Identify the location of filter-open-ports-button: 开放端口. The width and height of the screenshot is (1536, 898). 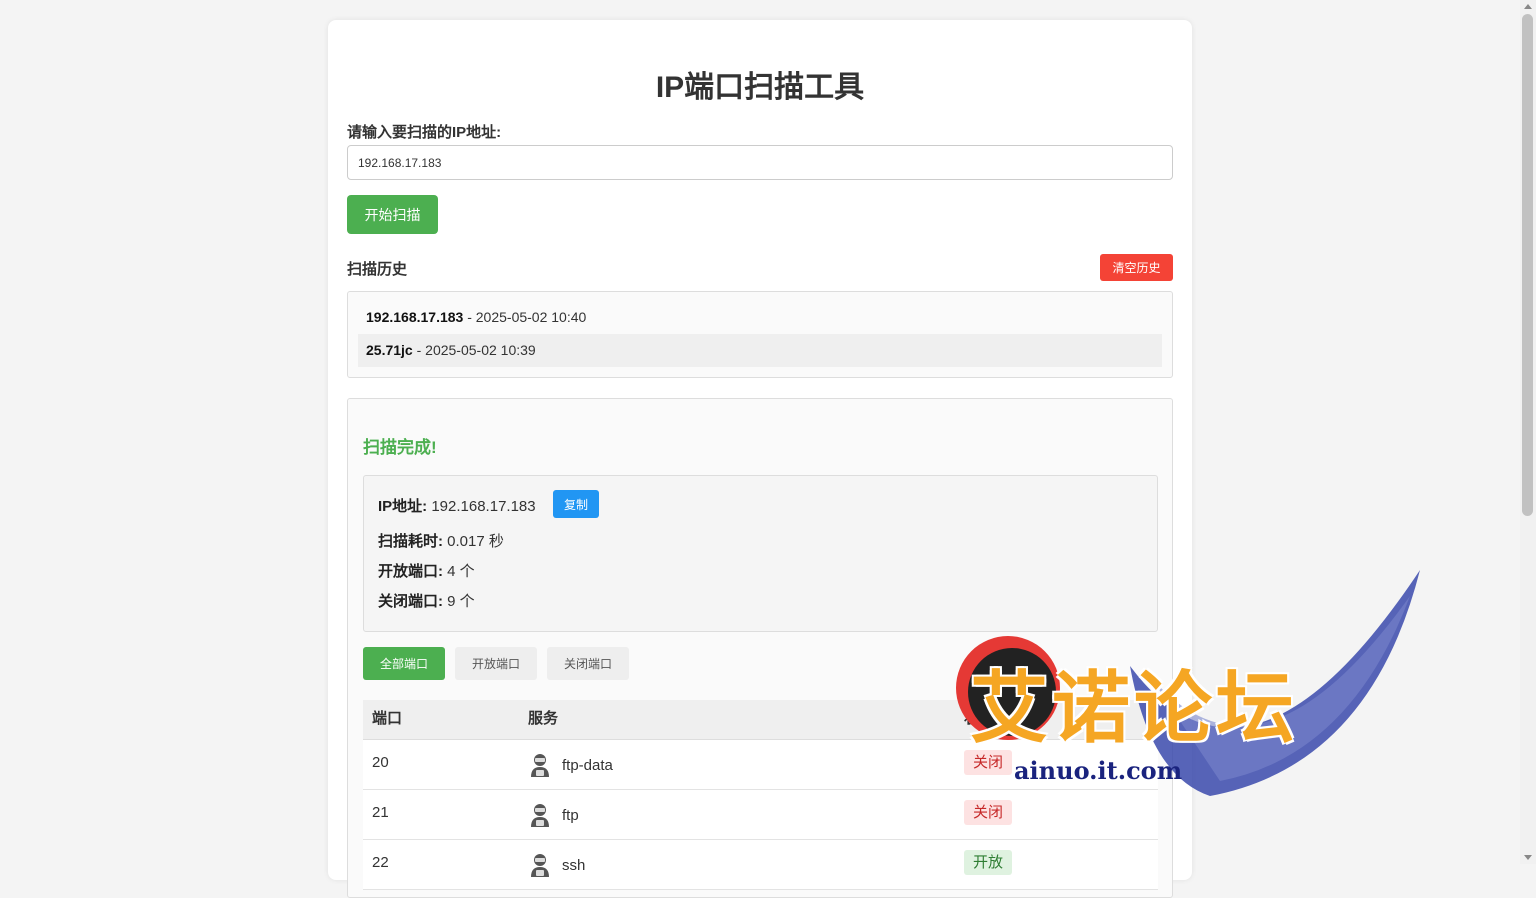
(496, 663).